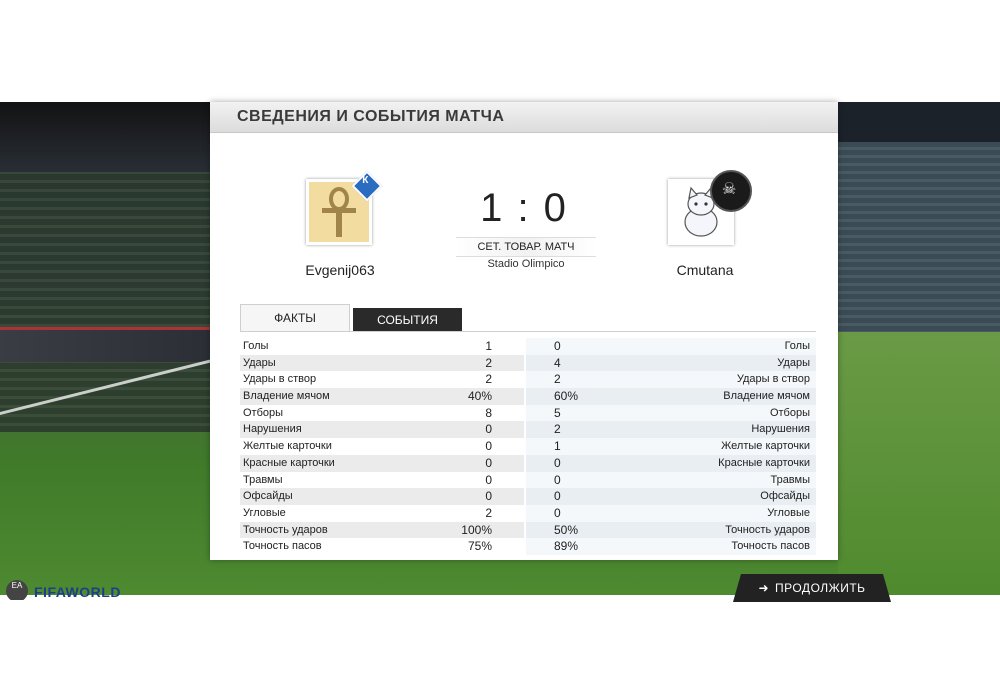  What do you see at coordinates (476, 529) in the screenshot?
I see `stat-value-home: 100%` at bounding box center [476, 529].